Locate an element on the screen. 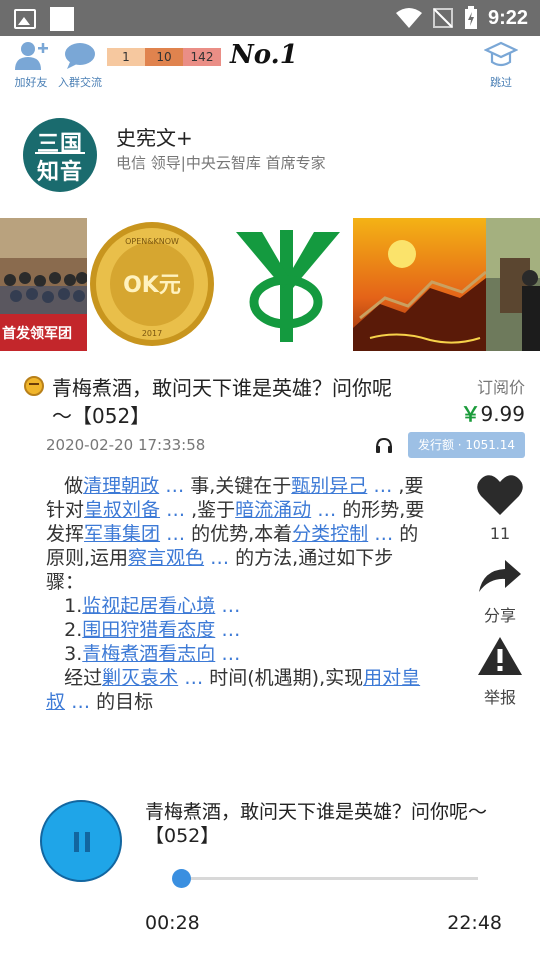 Image resolution: width=540 pixels, height=960 pixels. keyword-link: 皇叔刘备 is located at coordinates (122, 510).